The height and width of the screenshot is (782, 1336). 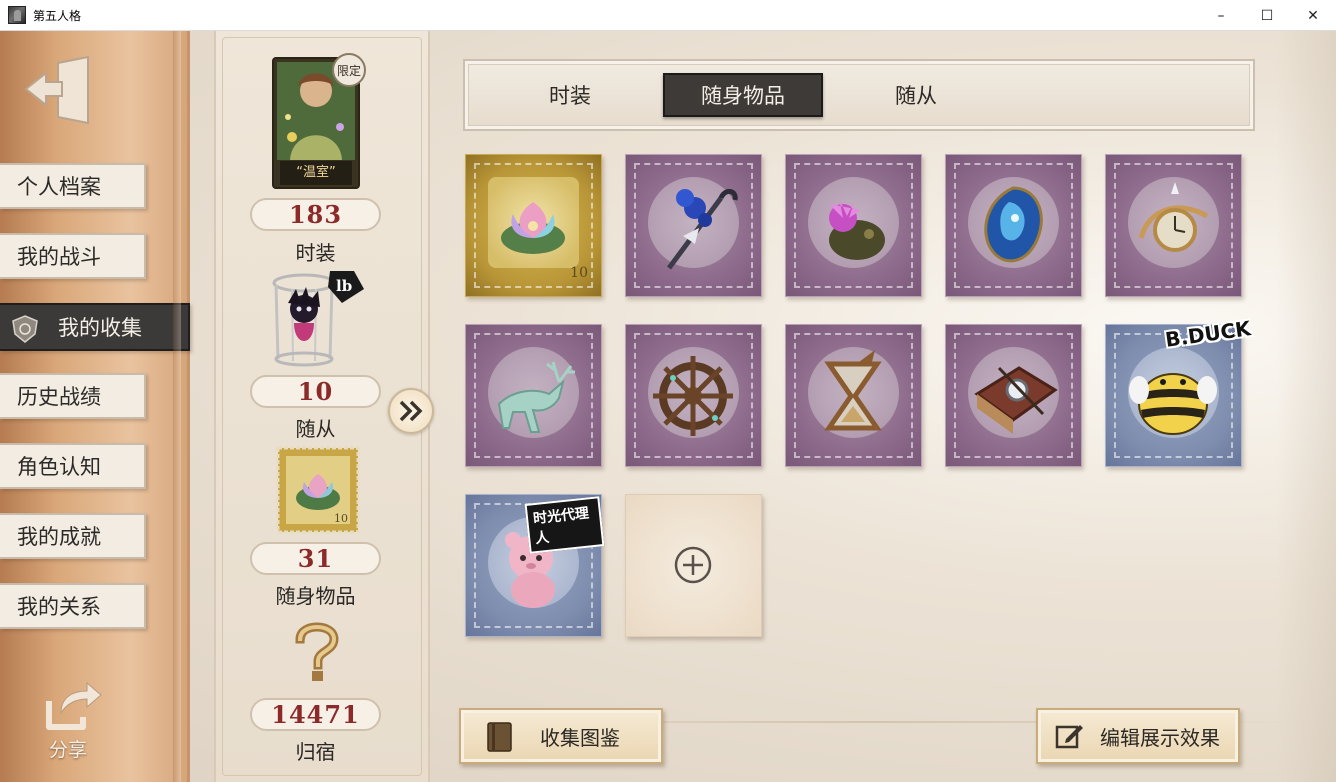 What do you see at coordinates (857, 229) in the screenshot?
I see `thistle-icon` at bounding box center [857, 229].